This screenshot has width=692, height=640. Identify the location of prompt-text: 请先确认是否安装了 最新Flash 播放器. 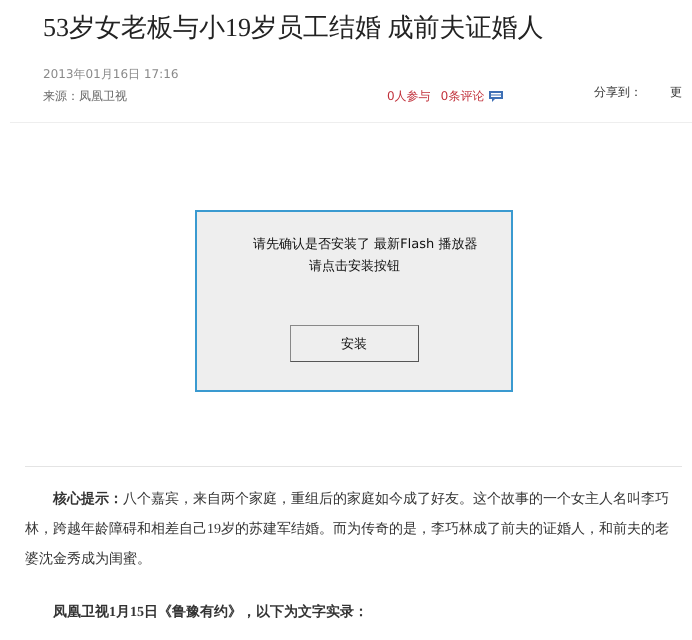
(365, 245).